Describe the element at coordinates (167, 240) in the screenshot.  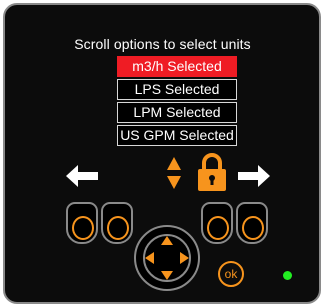
I see `dpad-up-icon` at that location.